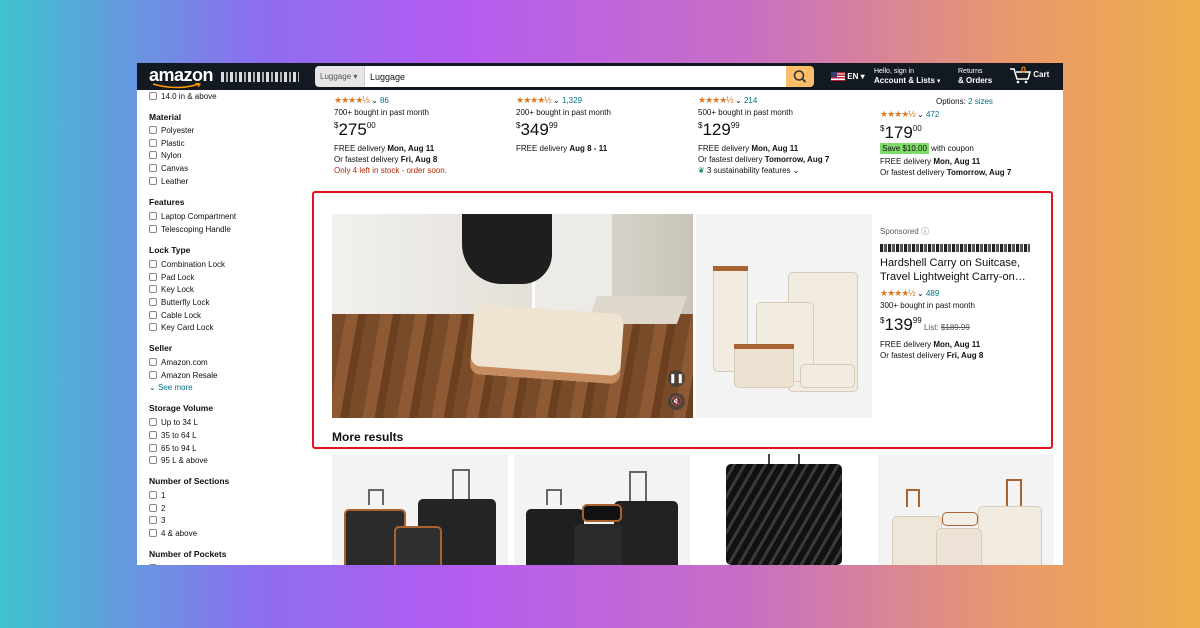  I want to click on filter-option: Telescoping Handle, so click(190, 230).